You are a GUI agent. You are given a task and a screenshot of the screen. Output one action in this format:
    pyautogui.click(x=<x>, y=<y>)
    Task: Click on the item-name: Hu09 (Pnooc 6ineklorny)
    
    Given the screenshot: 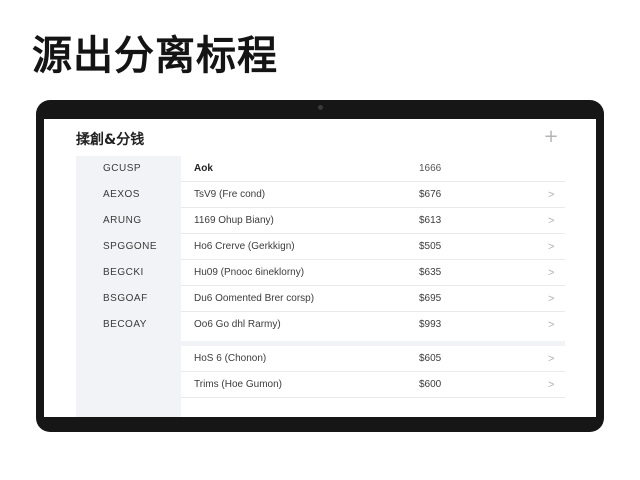 What is the action you would take?
    pyautogui.click(x=249, y=272)
    